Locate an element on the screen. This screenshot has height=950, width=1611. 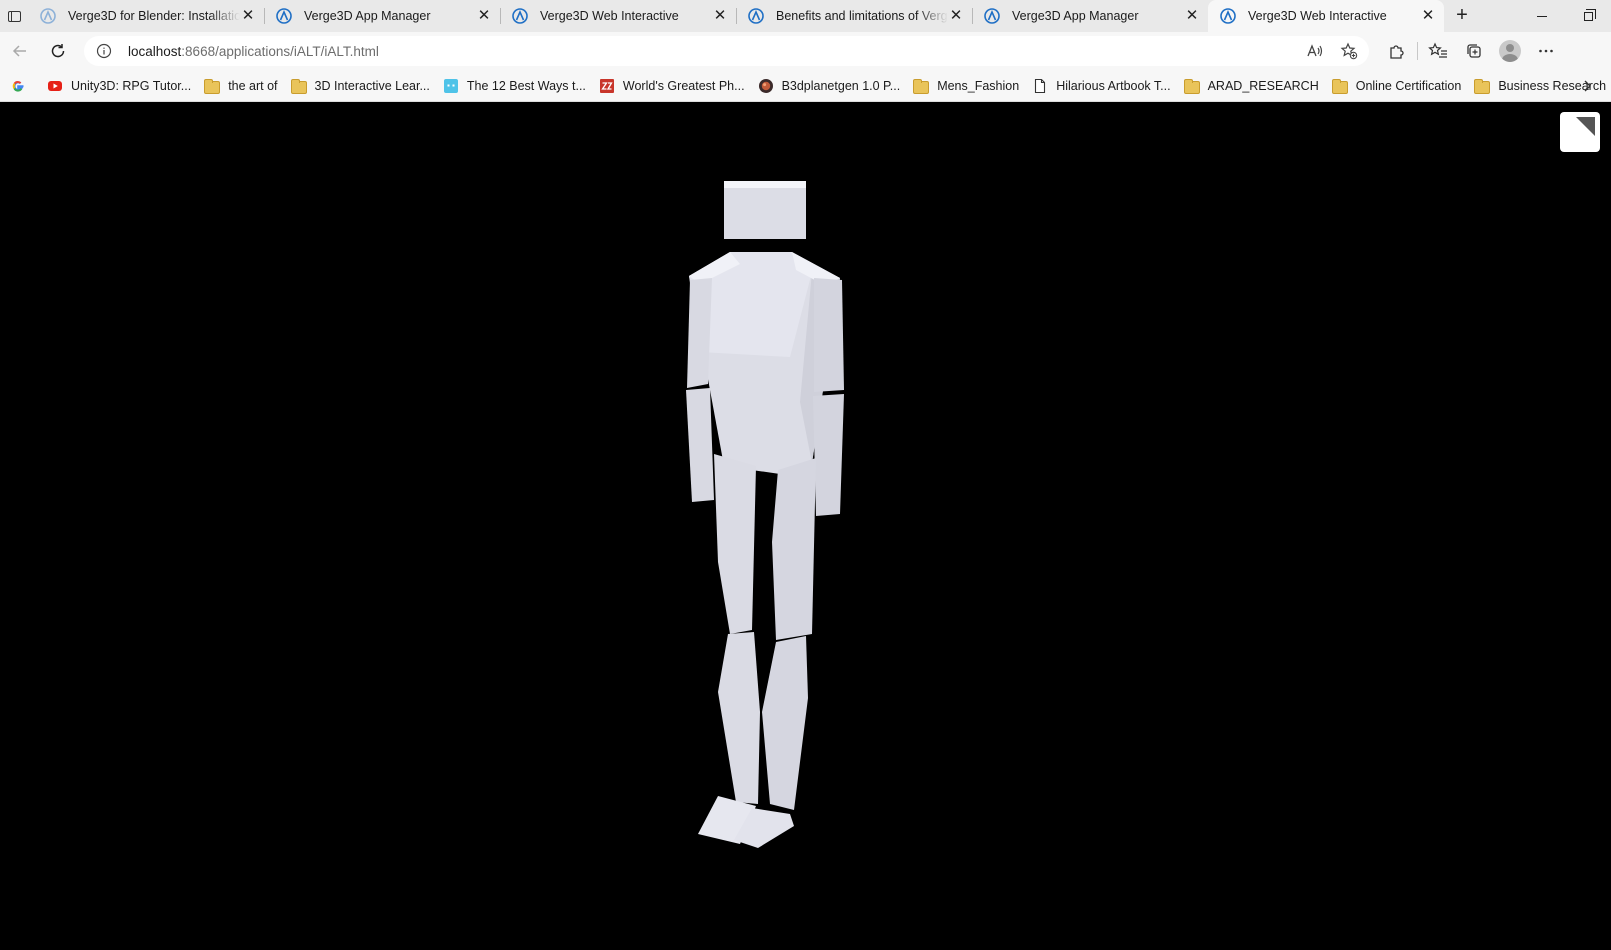
tab-benefits-limitations: Benefits and limitations of Verge ✕ is located at coordinates (854, 16).